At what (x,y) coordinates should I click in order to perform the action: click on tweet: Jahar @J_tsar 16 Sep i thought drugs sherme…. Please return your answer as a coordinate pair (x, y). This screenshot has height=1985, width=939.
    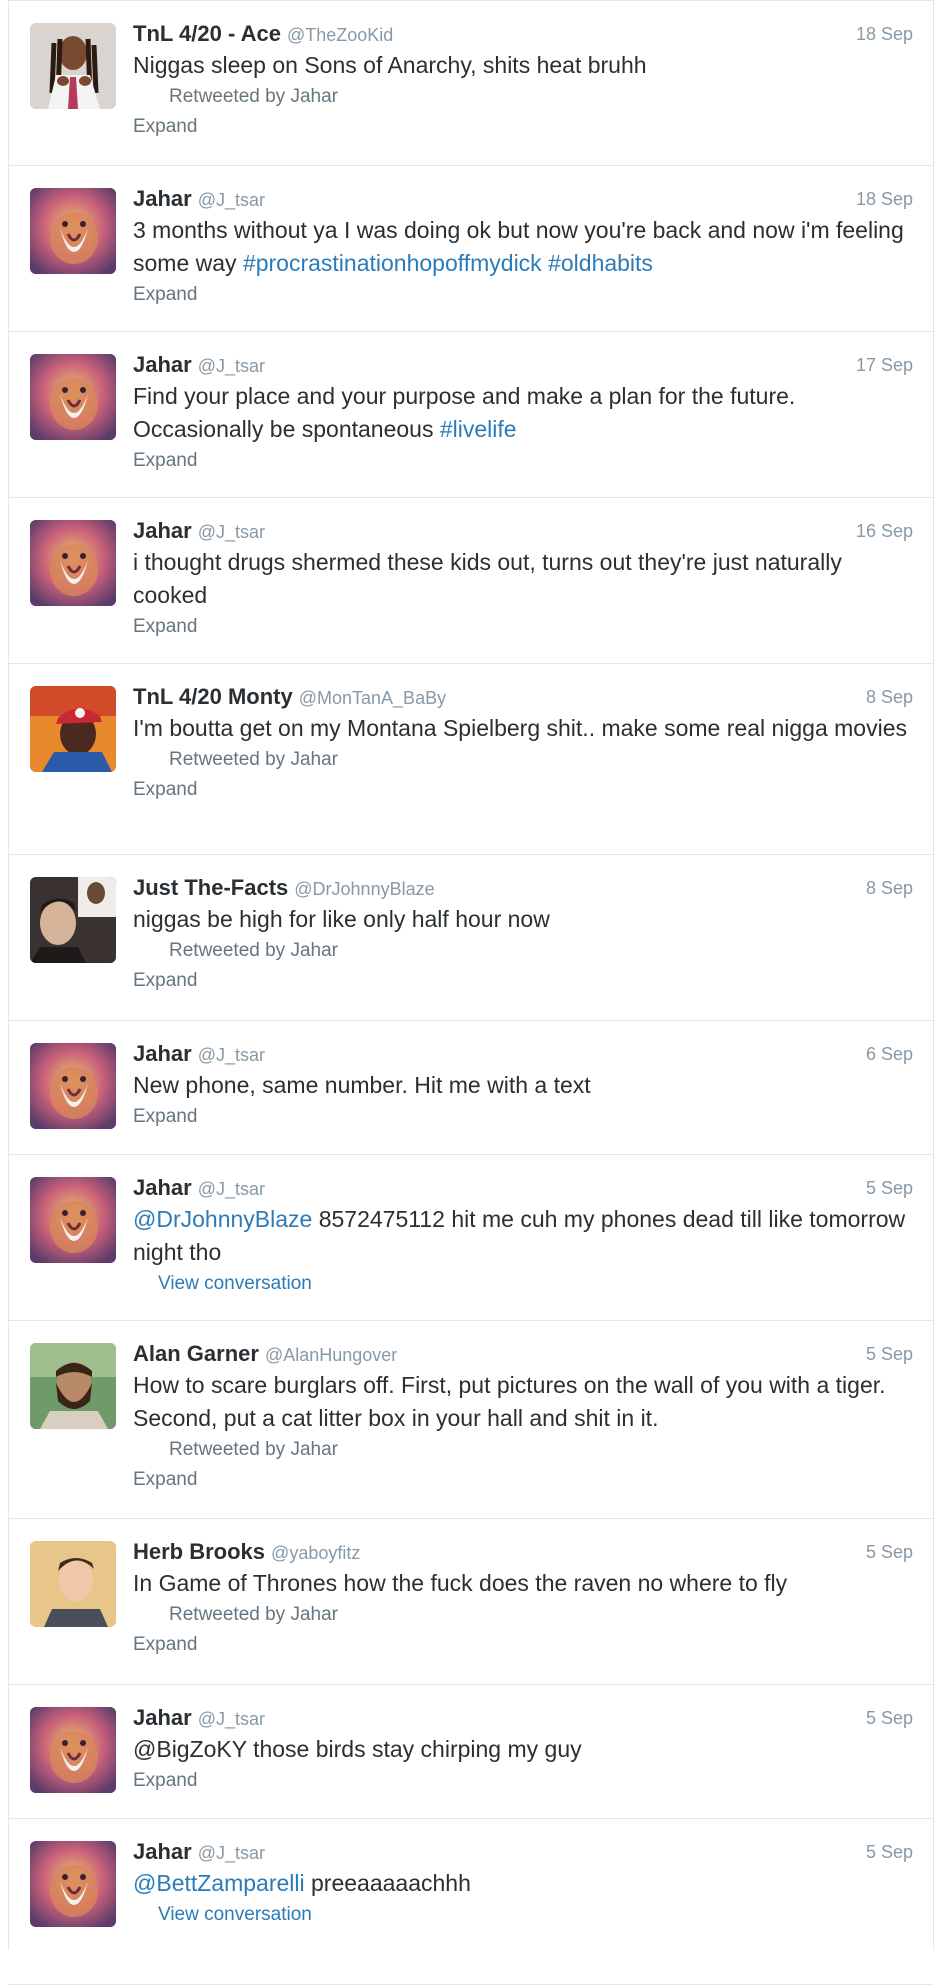
    Looking at the image, I should click on (471, 581).